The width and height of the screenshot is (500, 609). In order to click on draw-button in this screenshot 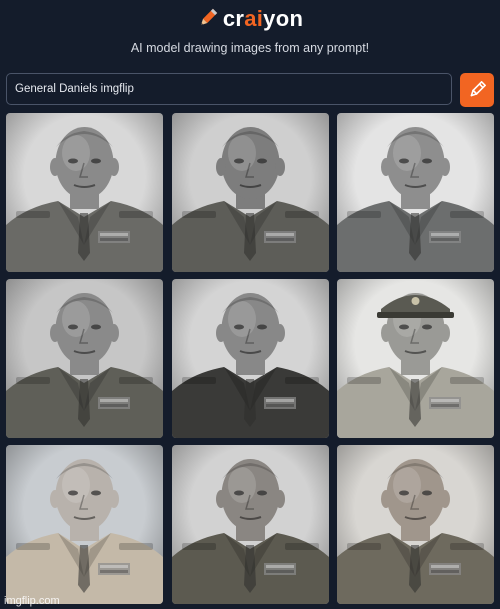, I will do `click(477, 90)`.